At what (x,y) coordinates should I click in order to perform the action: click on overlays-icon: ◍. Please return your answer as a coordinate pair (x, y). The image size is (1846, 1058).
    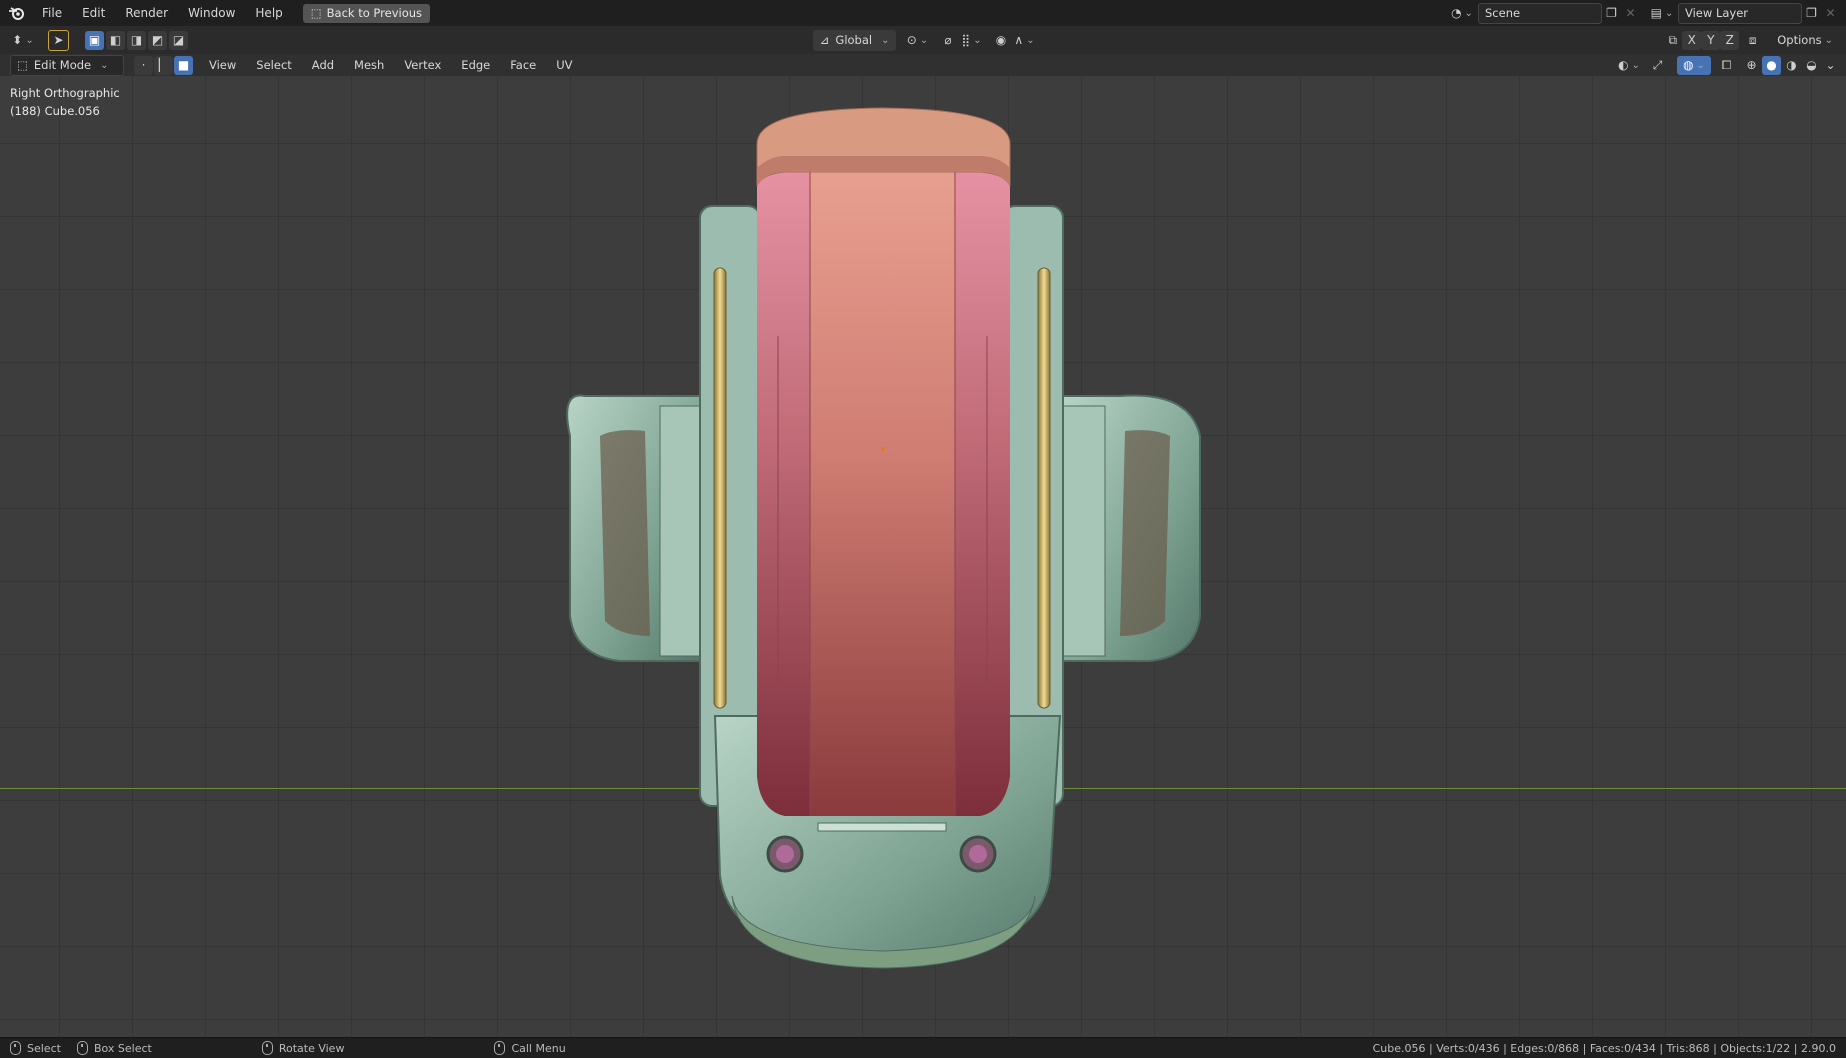
    Looking at the image, I should click on (1694, 65).